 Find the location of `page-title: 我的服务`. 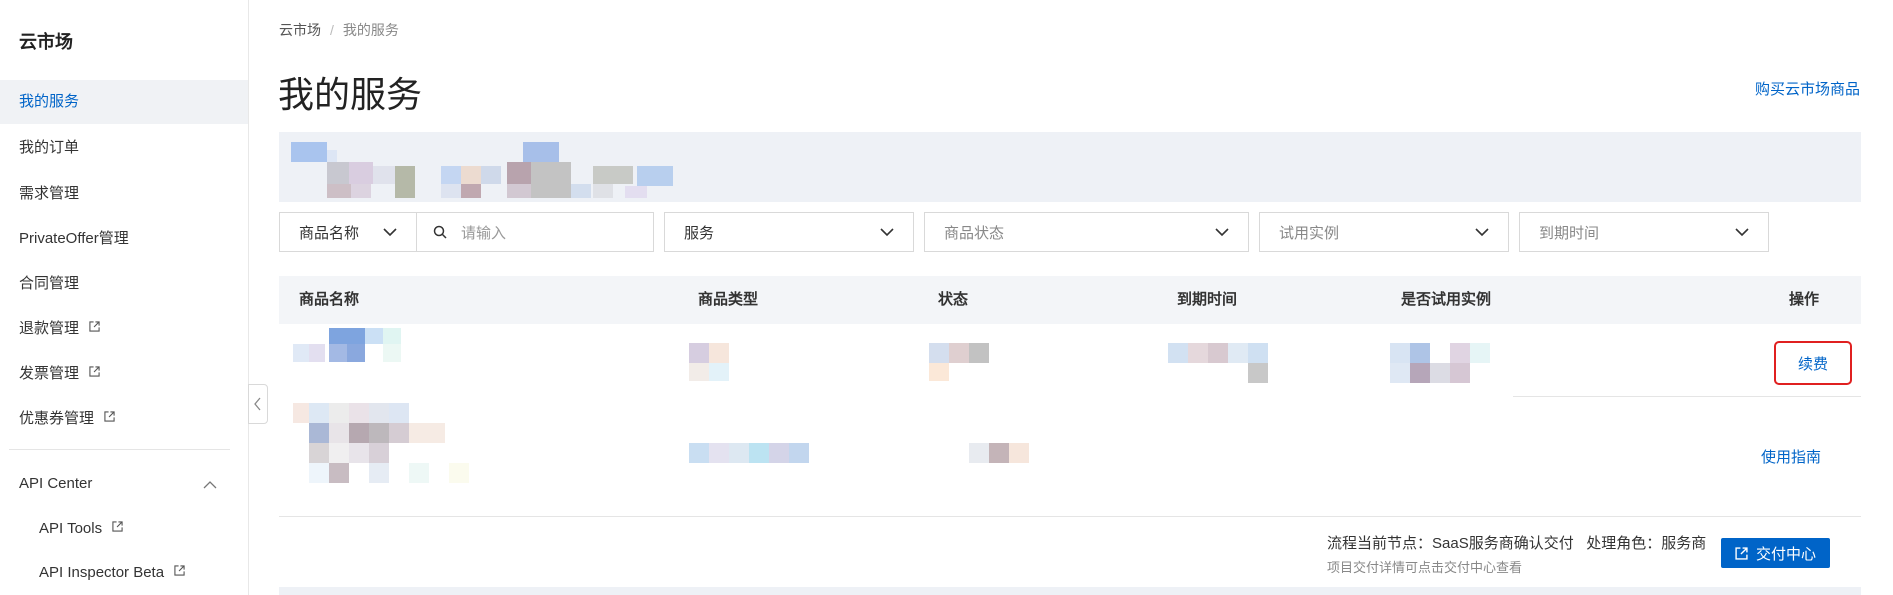

page-title: 我的服务 is located at coordinates (350, 94).